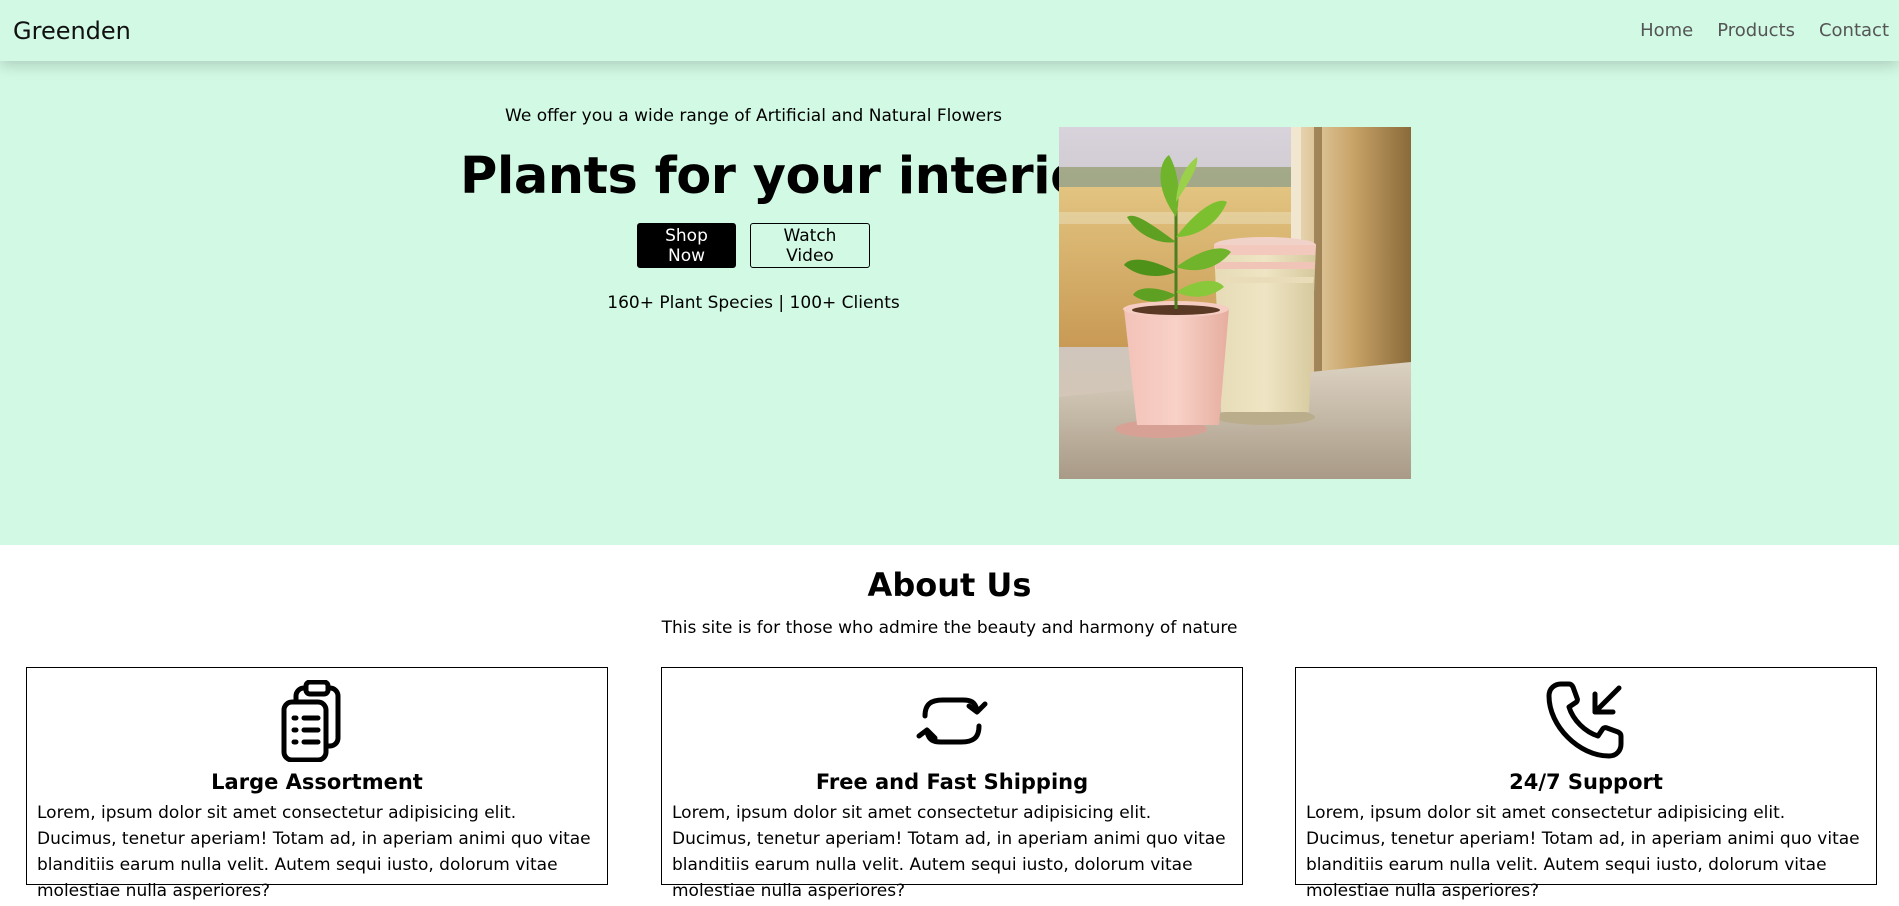 This screenshot has width=1899, height=906. What do you see at coordinates (753, 303) in the screenshot?
I see `hero-stats: 160+ Plant Species | 100+ Clients` at bounding box center [753, 303].